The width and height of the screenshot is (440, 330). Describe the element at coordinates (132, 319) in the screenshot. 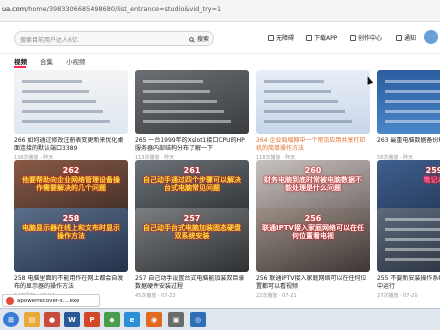

I see `browser-icon: e` at that location.